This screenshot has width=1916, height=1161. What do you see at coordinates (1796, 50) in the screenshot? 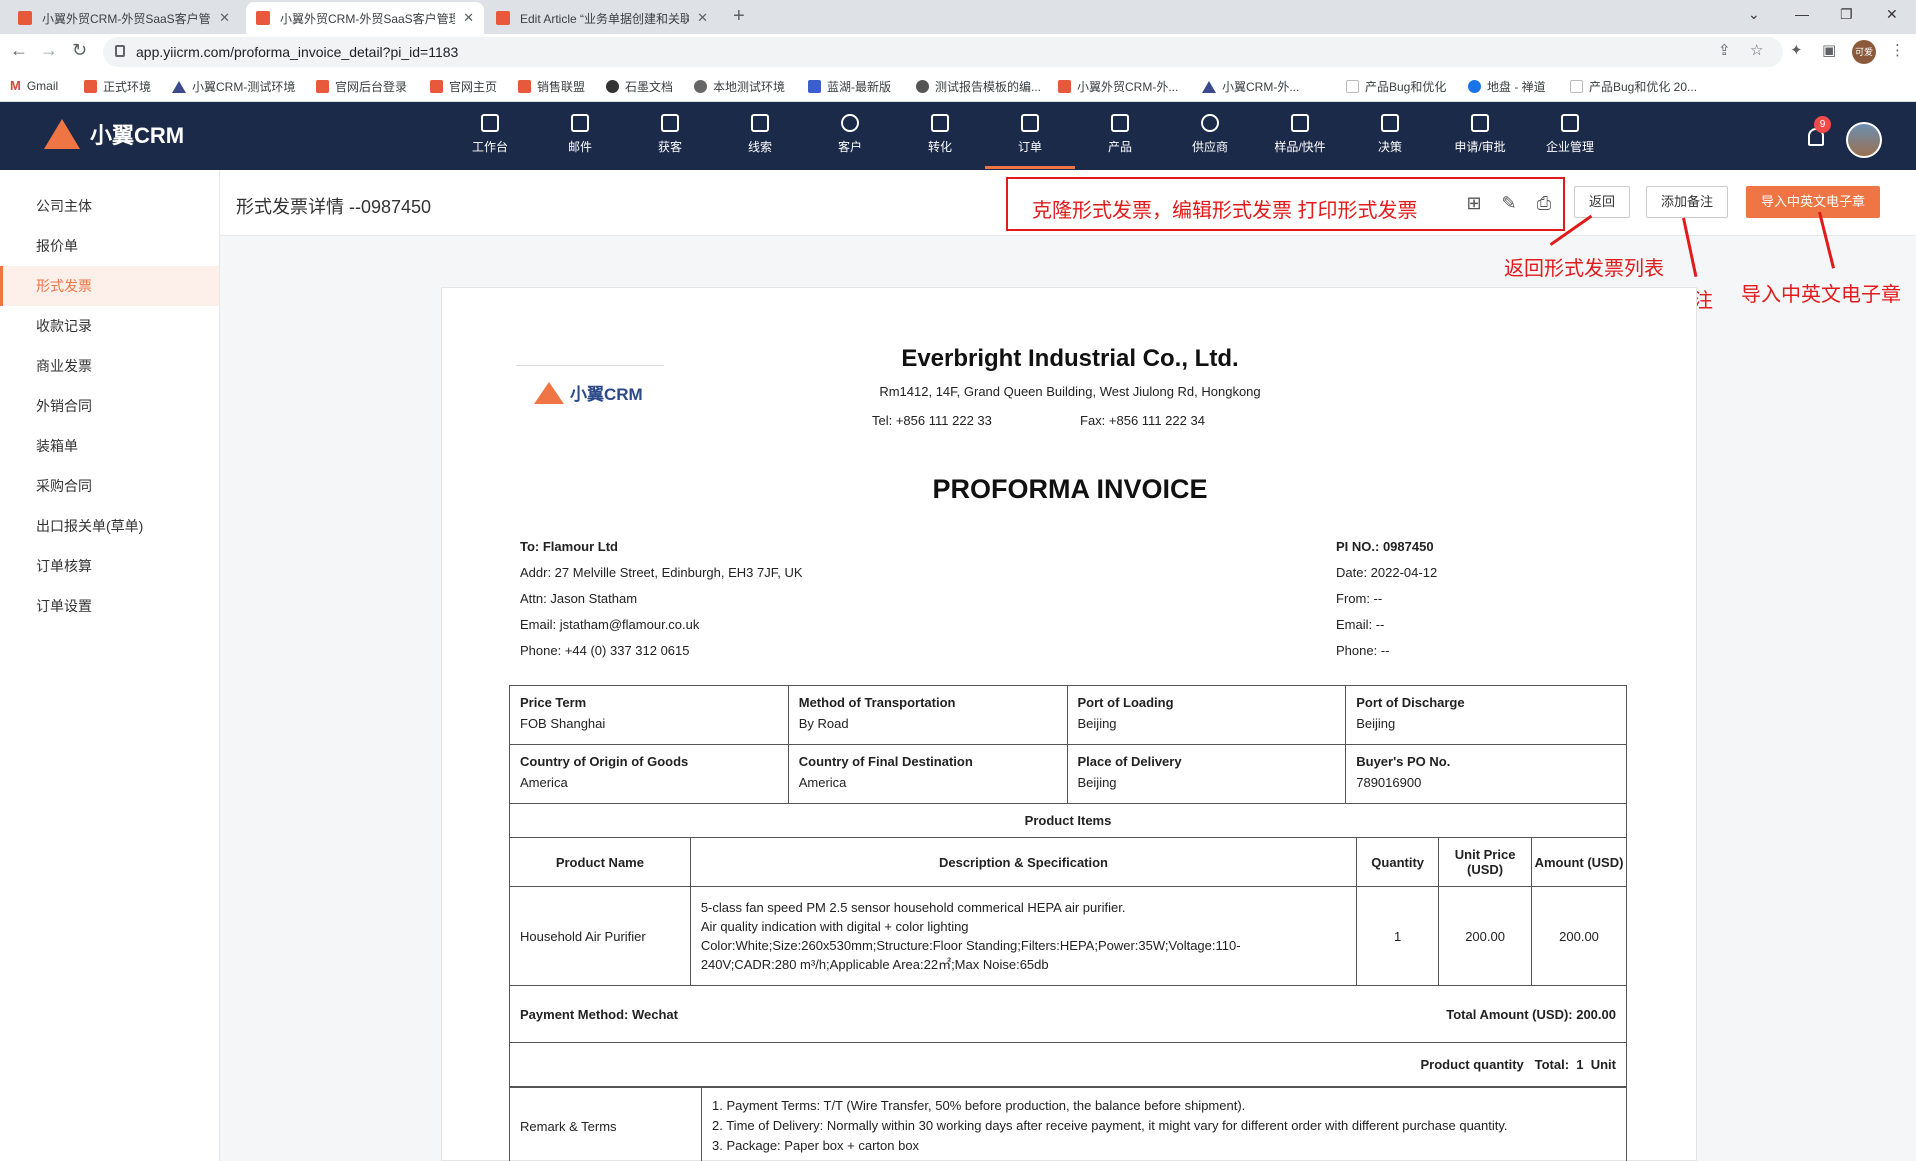
I see `extensions-icon: ✦` at bounding box center [1796, 50].